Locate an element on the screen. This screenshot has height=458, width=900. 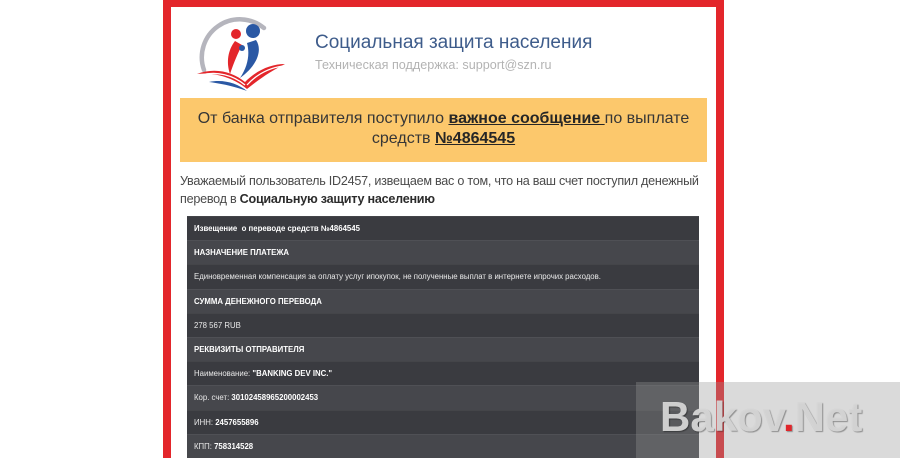
logo-head-red is located at coordinates (236, 34).